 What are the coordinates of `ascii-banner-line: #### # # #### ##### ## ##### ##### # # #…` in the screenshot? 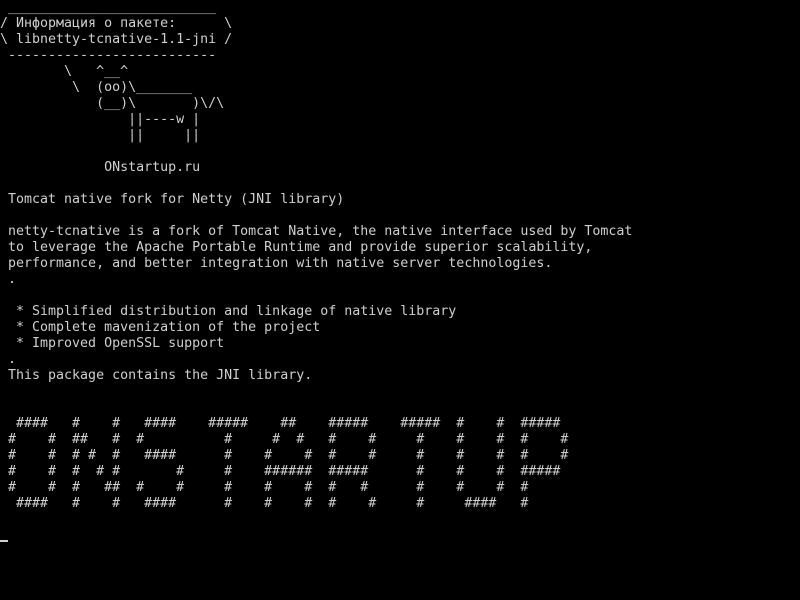 It's located at (280, 423).